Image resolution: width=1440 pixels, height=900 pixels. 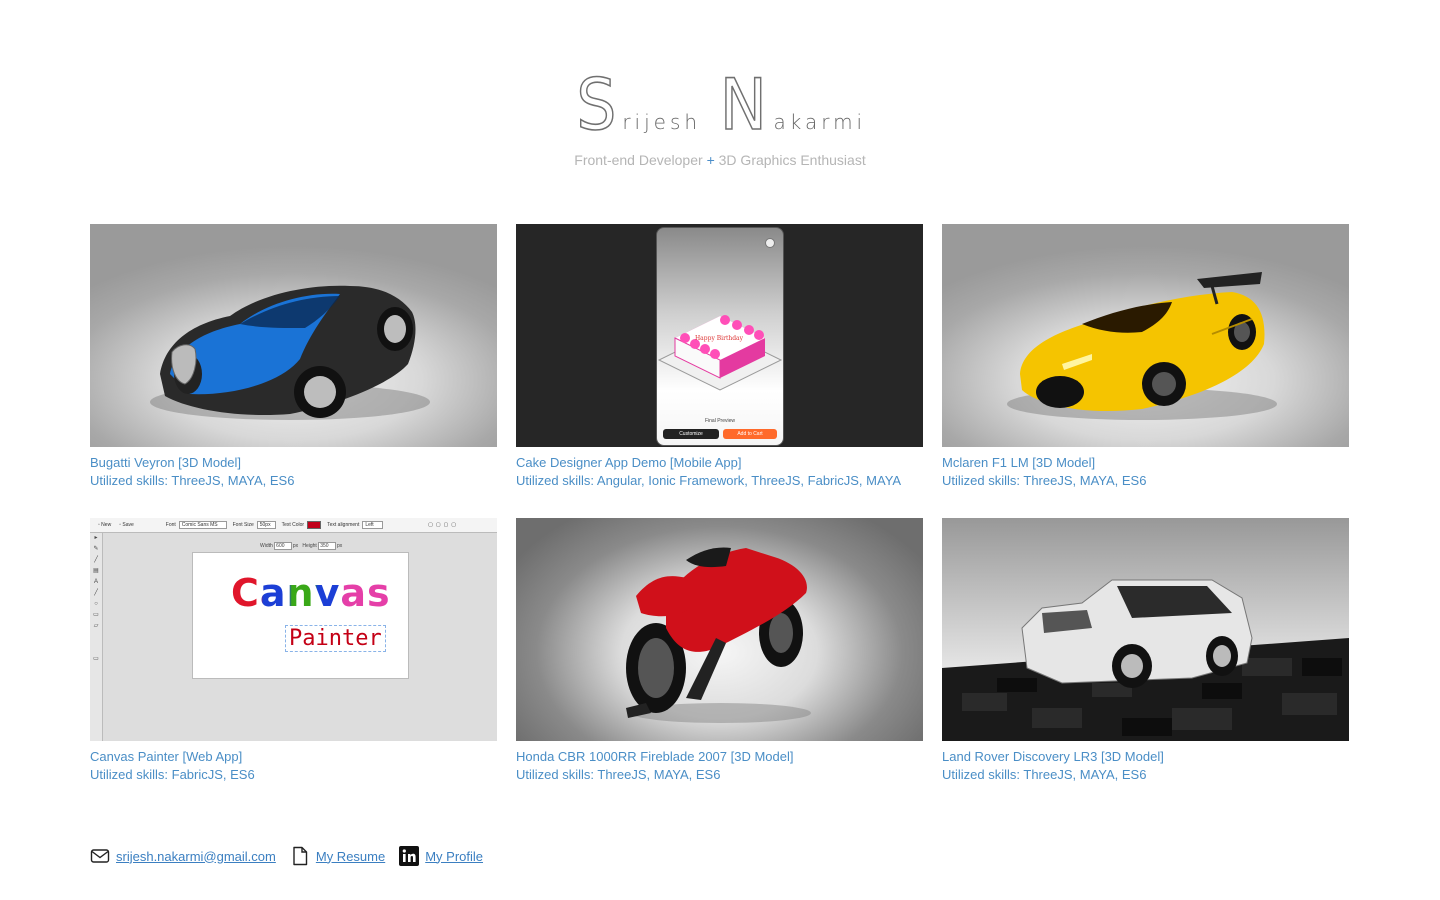 I want to click on project-title: Land Rover Discovery LR3 [3D Model], so click(x=1053, y=756).